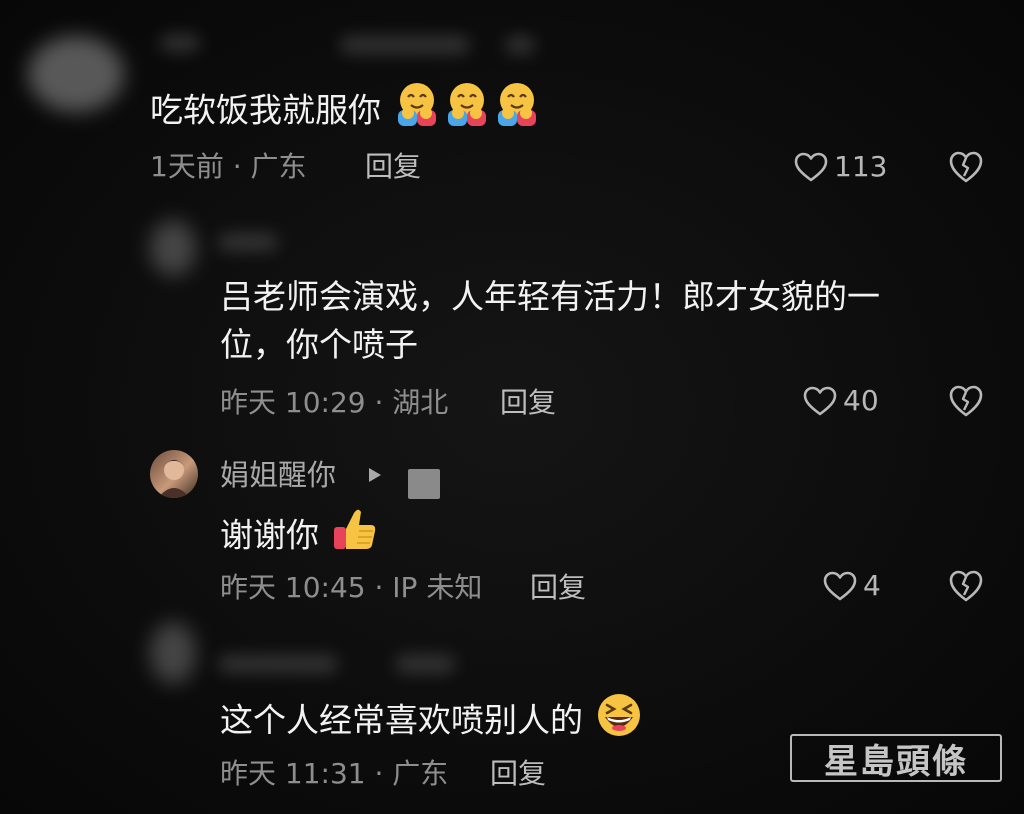  Describe the element at coordinates (228, 166) in the screenshot. I see `comment-meta: 1天前 · 广东` at that location.